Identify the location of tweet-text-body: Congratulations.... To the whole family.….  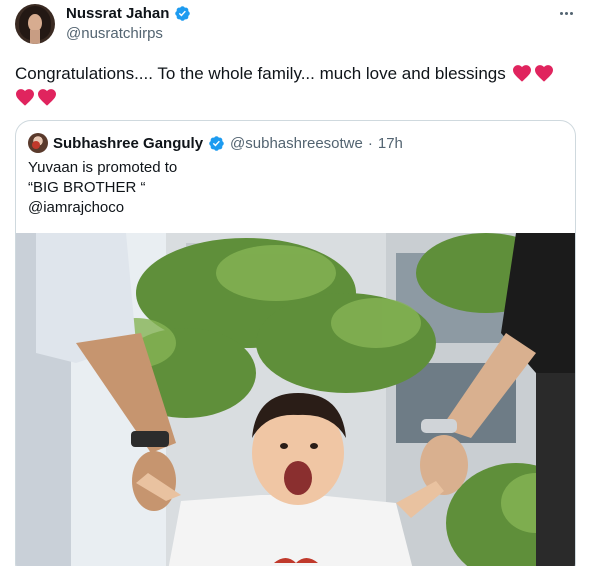
(260, 73).